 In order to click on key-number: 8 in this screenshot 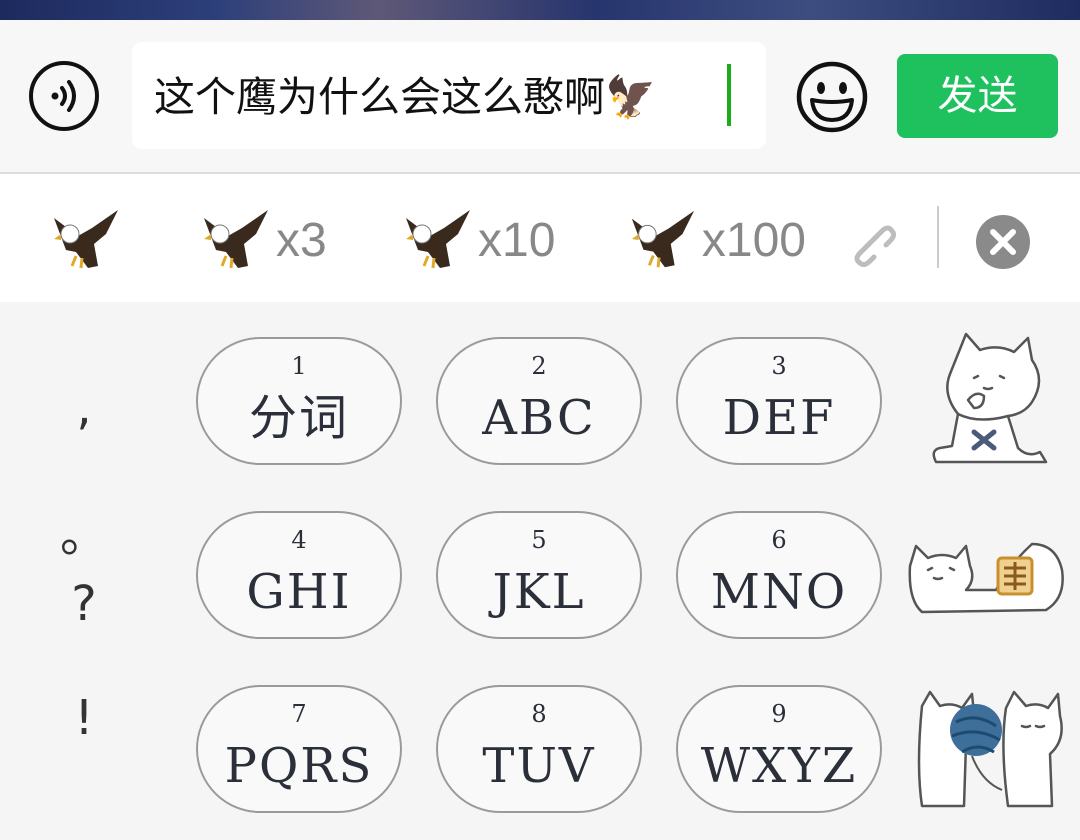, I will do `click(539, 714)`.